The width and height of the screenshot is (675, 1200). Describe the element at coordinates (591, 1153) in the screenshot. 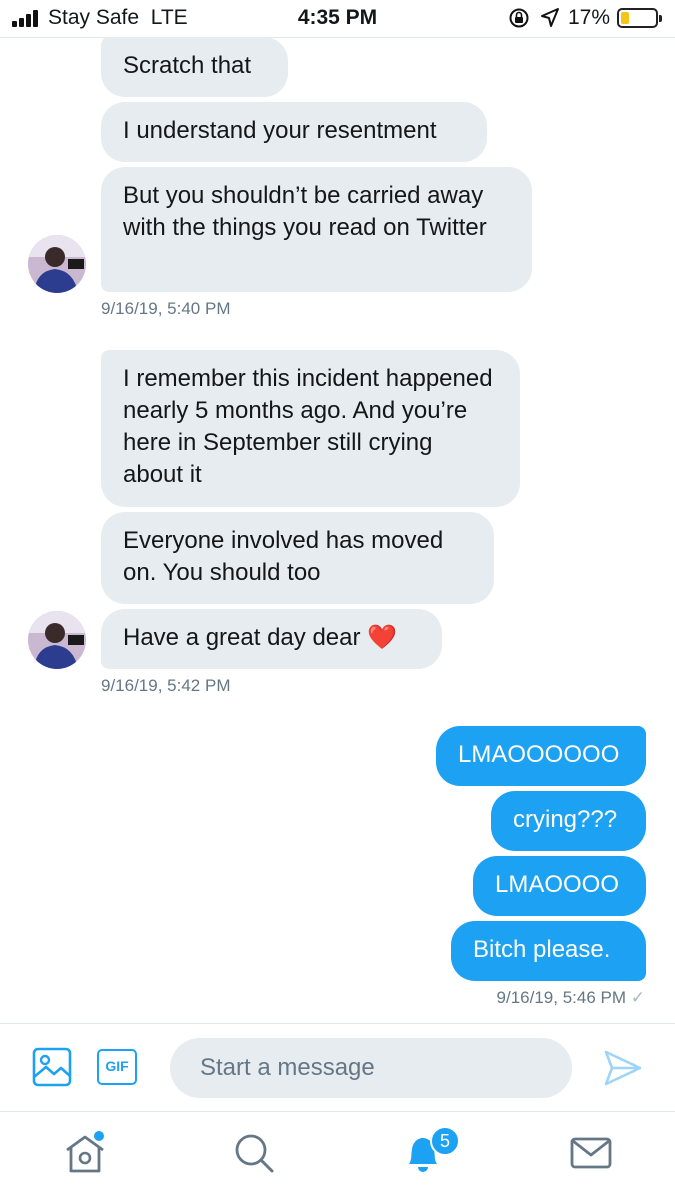

I see `messages-icon` at that location.